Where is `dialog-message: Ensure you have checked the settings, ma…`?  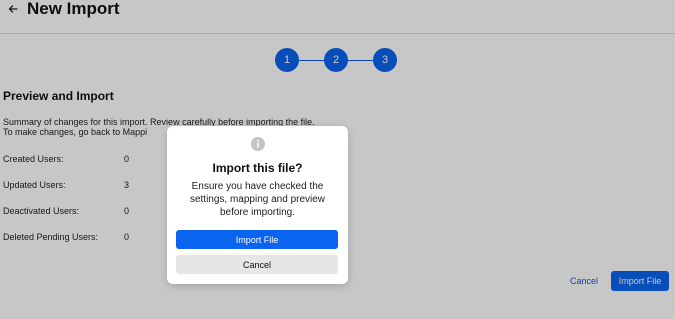 dialog-message: Ensure you have checked the settings, ma… is located at coordinates (257, 199).